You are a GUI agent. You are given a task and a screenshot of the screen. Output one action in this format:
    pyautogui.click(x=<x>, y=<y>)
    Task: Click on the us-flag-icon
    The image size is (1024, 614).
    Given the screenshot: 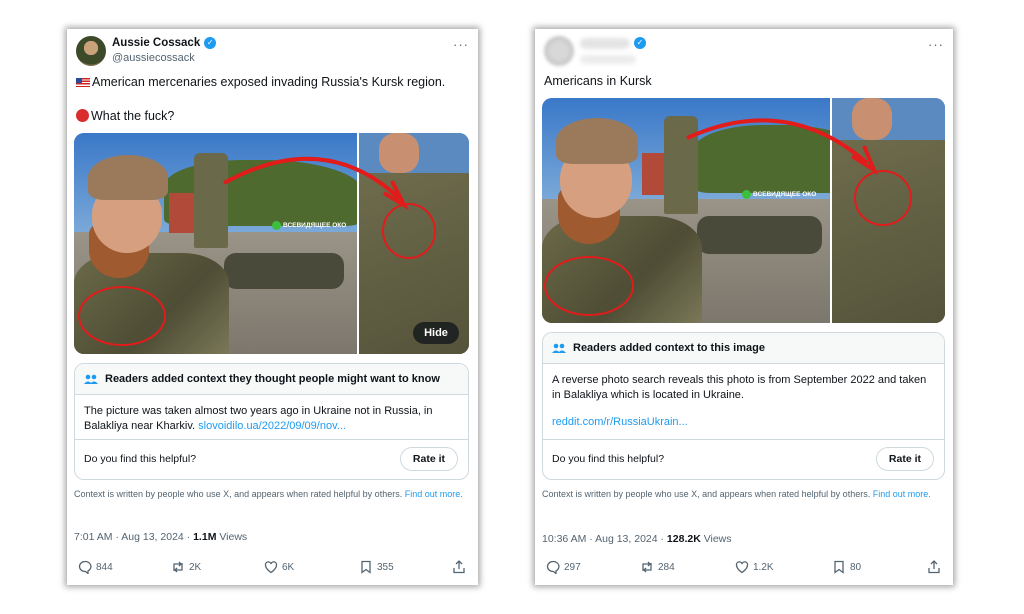 What is the action you would take?
    pyautogui.click(x=83, y=82)
    